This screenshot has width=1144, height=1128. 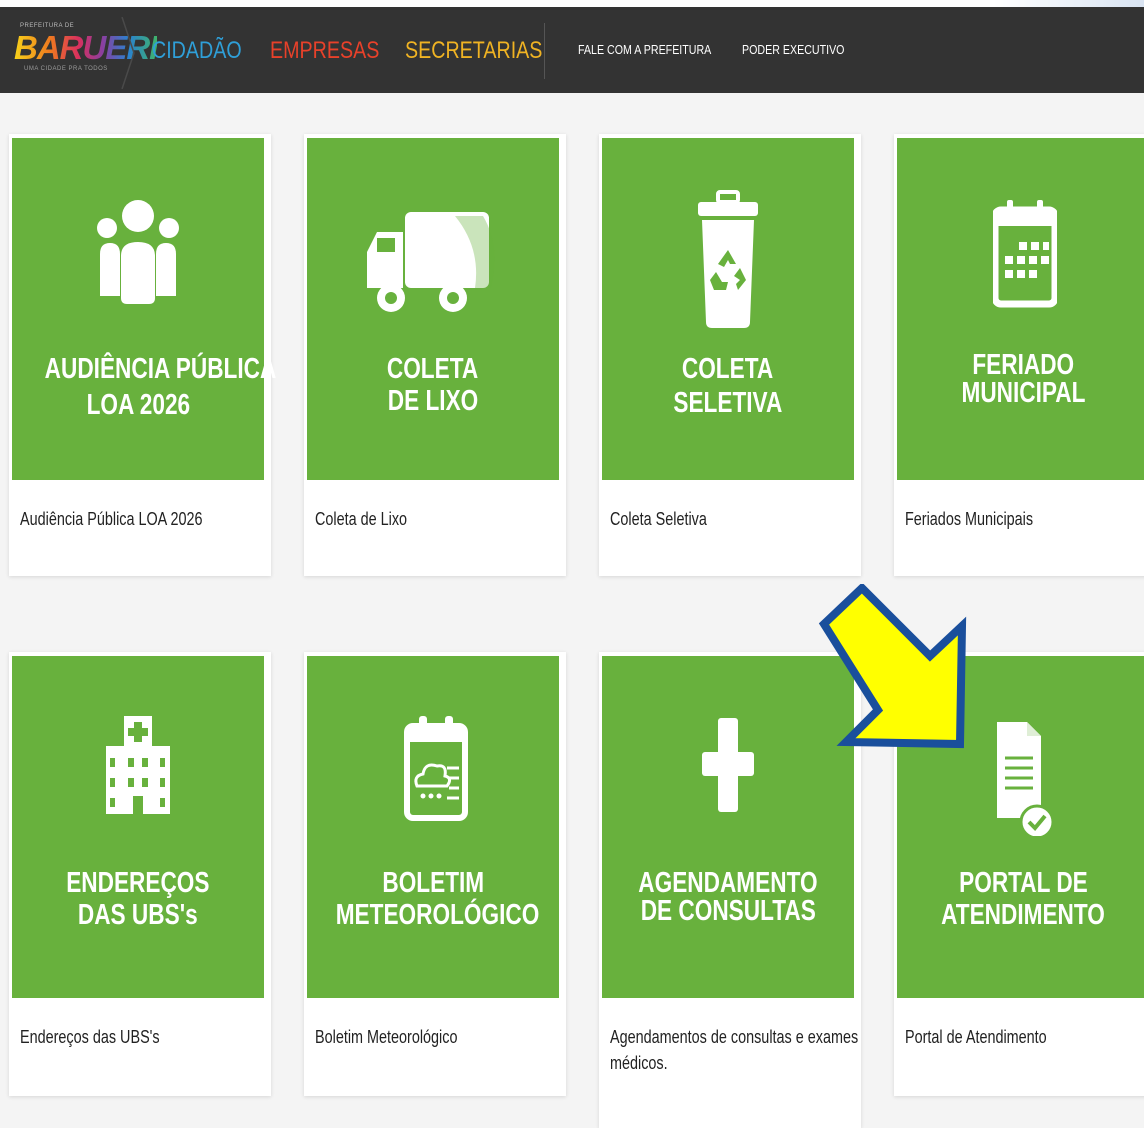 I want to click on highlight-arrow-icon, so click(x=892, y=666).